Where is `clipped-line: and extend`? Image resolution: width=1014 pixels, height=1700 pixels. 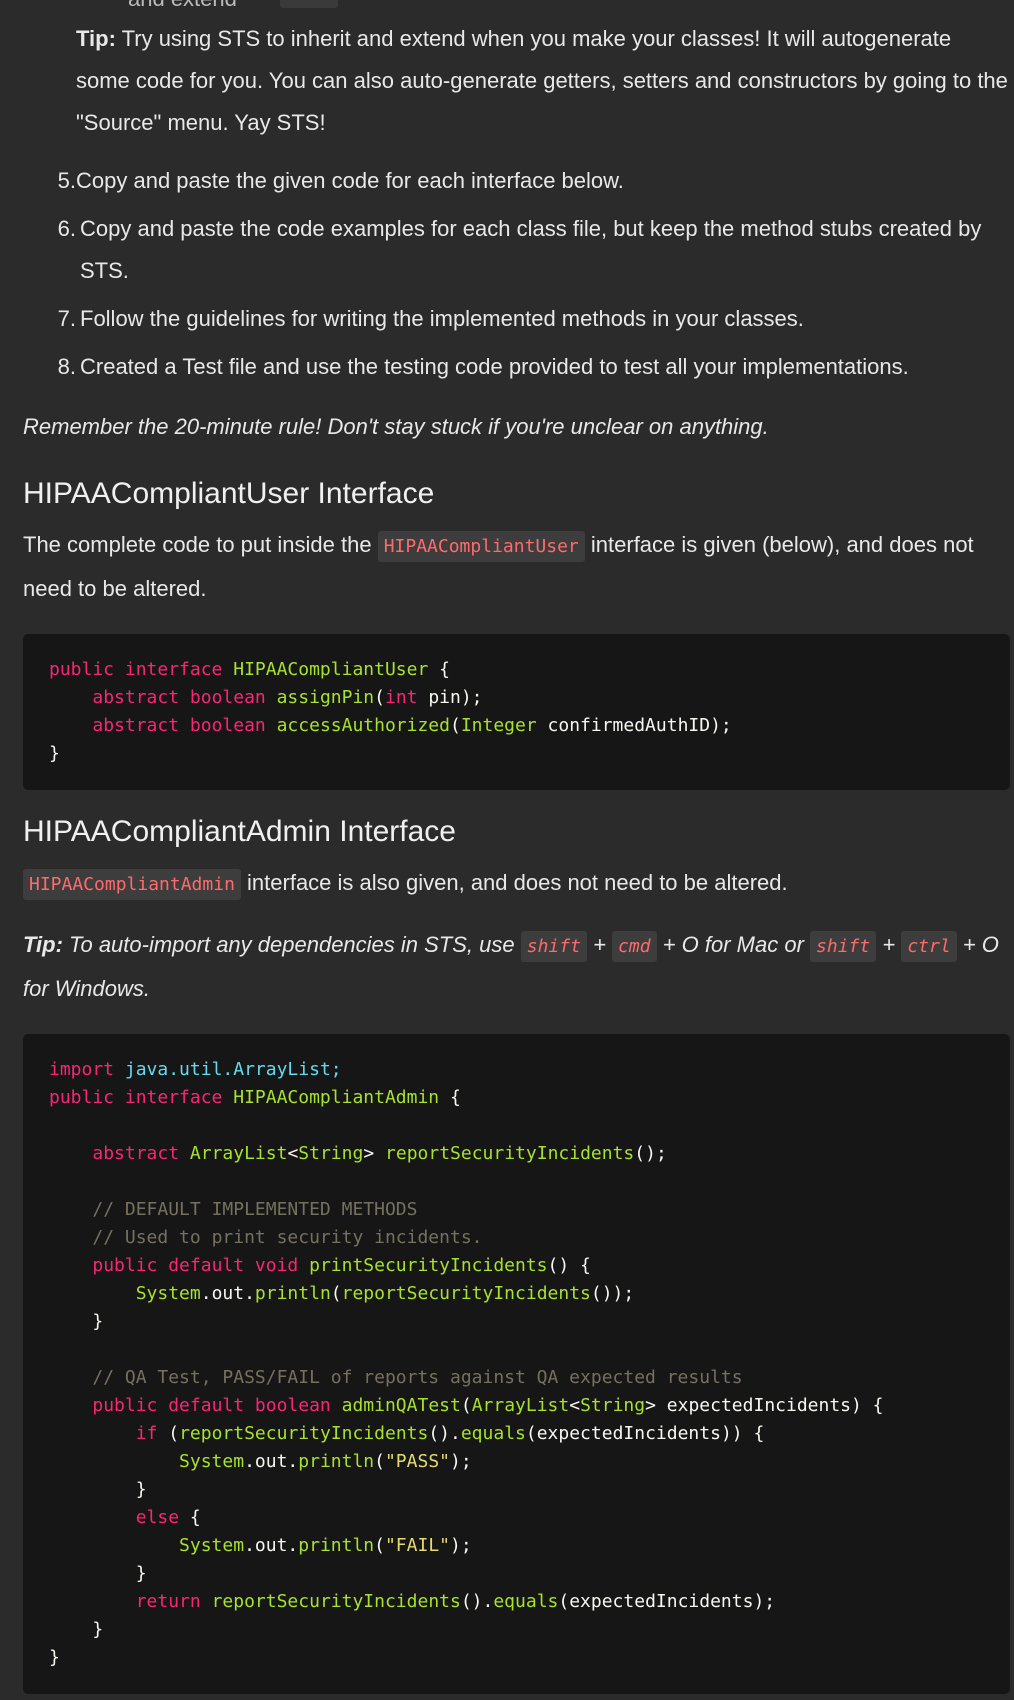 clipped-line: and extend is located at coordinates (569, 6).